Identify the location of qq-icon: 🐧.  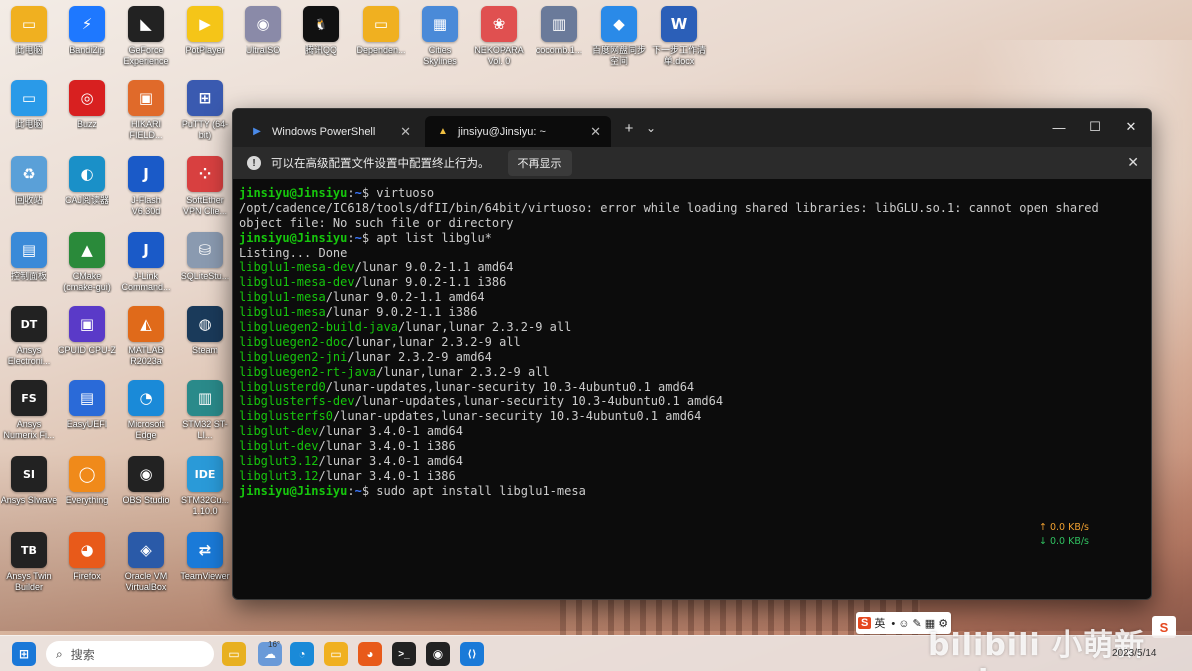
(321, 24).